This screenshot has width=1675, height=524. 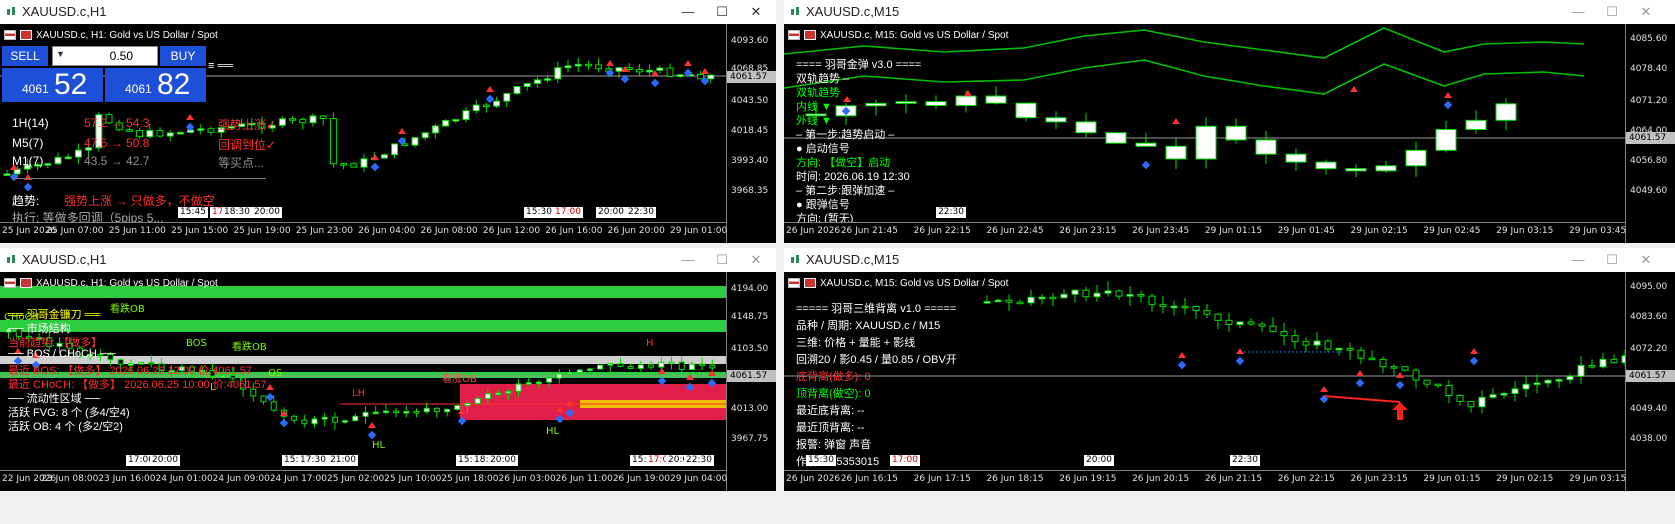 What do you see at coordinates (247, 145) in the screenshot?
I see `tf-status-m5: 回调到位✓` at bounding box center [247, 145].